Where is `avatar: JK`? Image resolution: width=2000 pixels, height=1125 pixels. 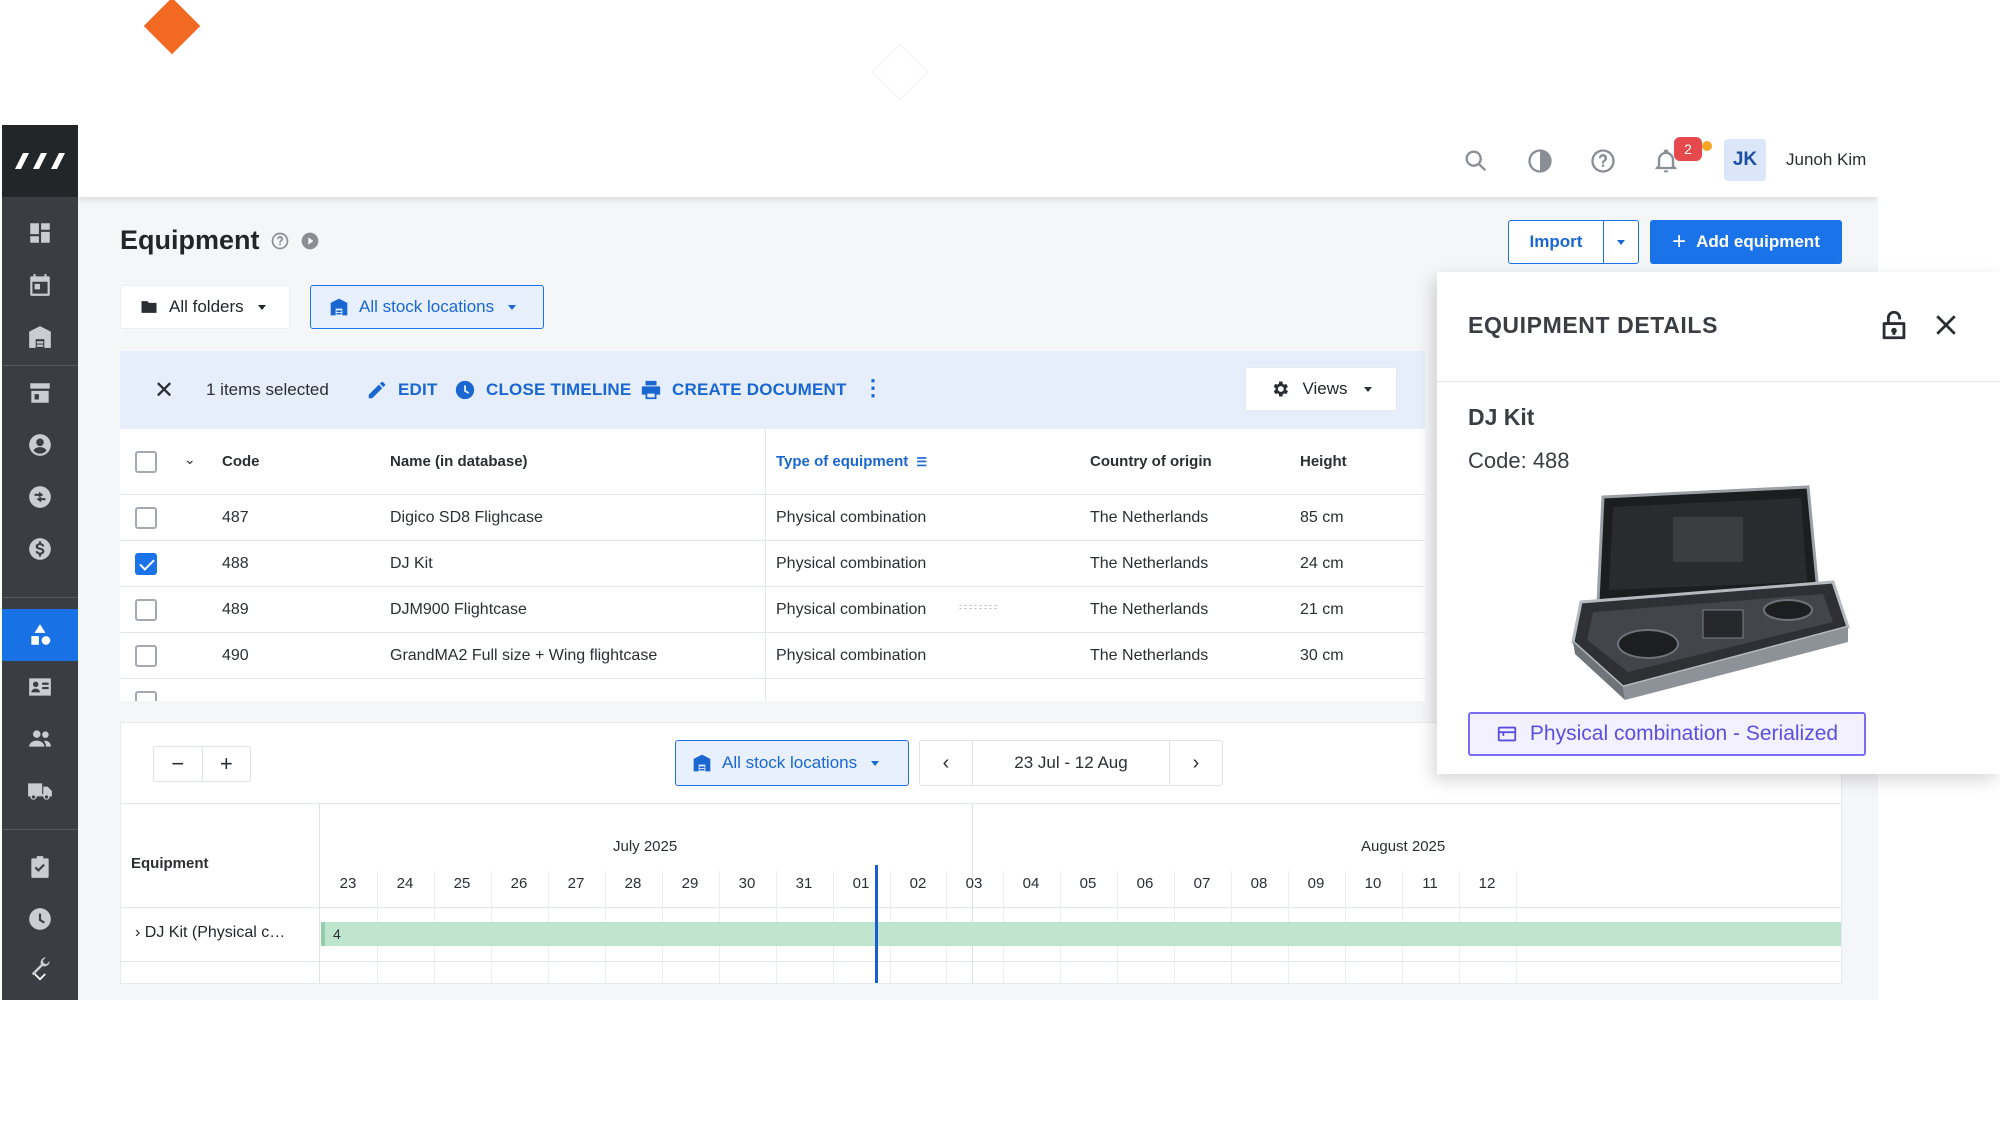
avatar: JK is located at coordinates (1745, 160).